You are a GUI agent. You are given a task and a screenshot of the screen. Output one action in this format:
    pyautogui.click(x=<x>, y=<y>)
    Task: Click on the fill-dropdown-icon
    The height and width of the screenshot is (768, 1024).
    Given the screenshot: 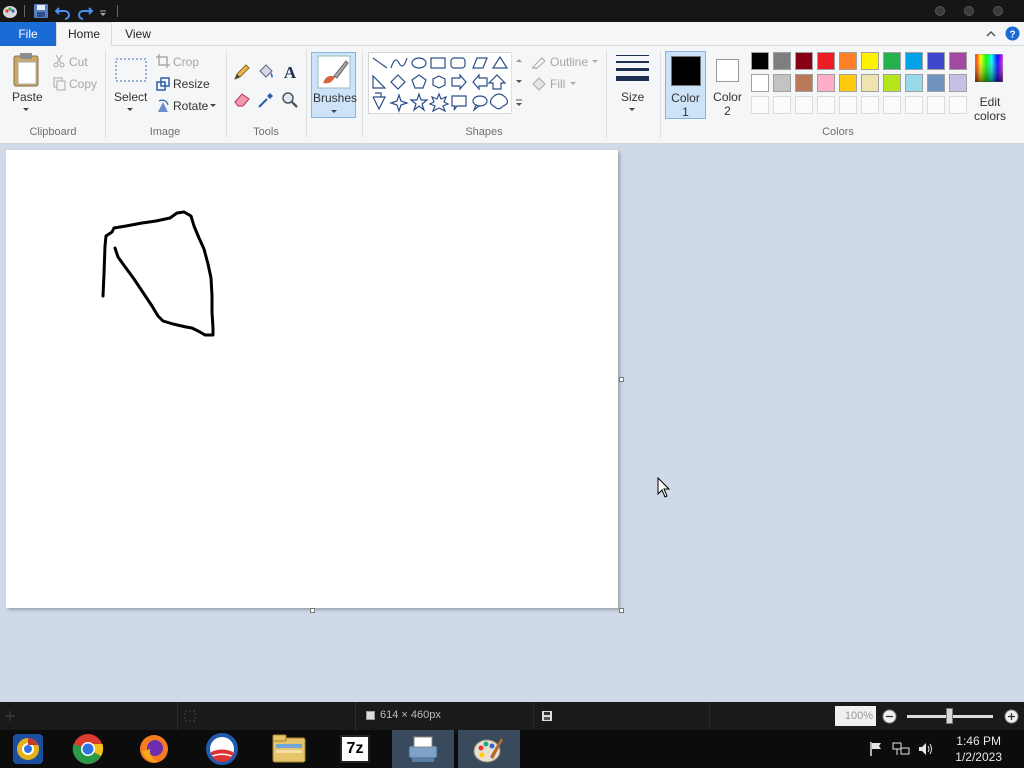 What is the action you would take?
    pyautogui.click(x=573, y=83)
    